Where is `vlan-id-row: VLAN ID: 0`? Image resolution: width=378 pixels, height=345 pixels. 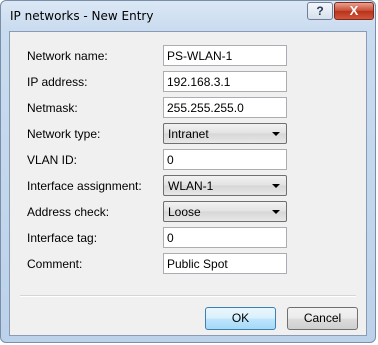
vlan-id-row: VLAN ID: 0 is located at coordinates (188, 160).